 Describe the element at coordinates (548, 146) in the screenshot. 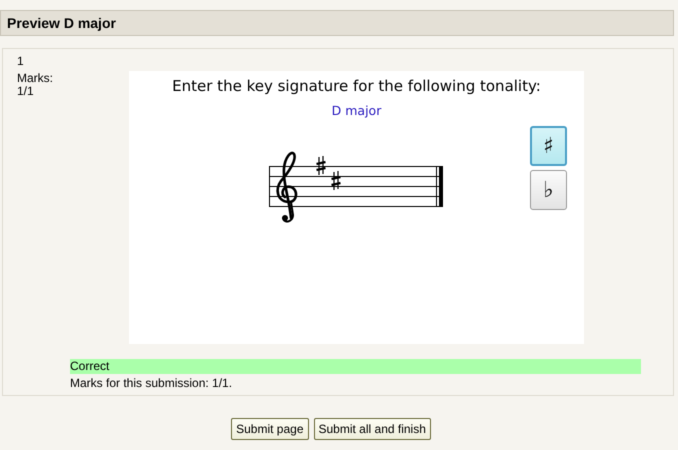

I see `accidental-button: ♯` at that location.